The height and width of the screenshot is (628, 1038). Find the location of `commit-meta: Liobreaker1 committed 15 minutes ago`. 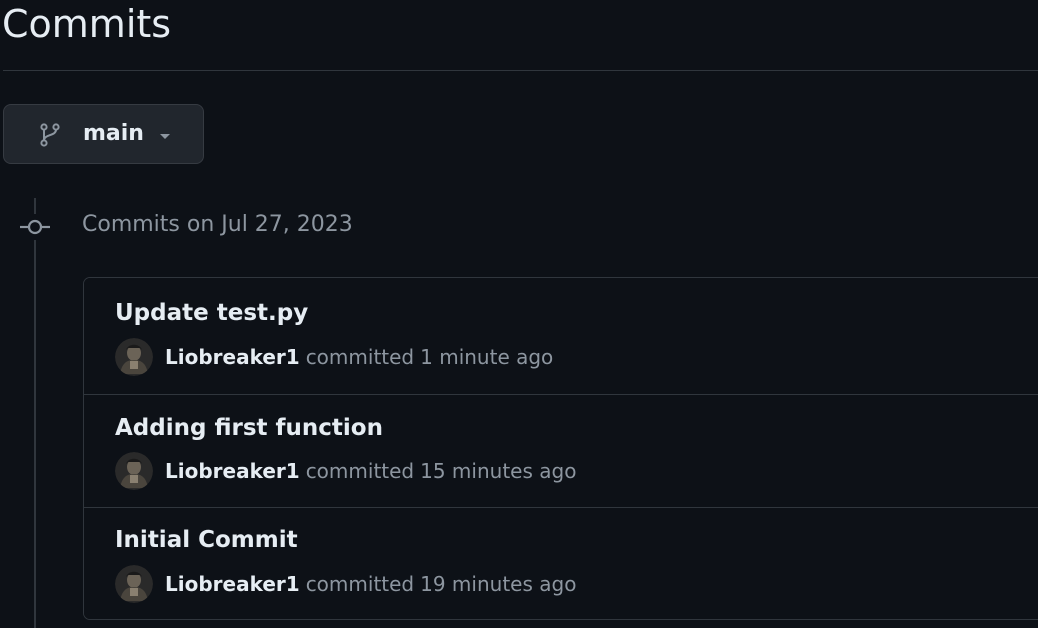

commit-meta: Liobreaker1 committed 15 minutes ago is located at coordinates (346, 471).